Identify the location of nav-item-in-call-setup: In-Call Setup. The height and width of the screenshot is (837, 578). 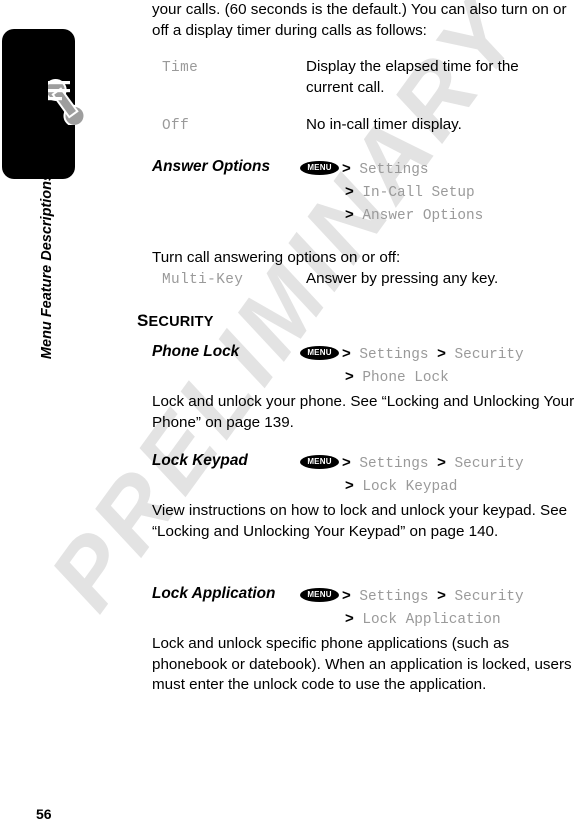
(418, 193).